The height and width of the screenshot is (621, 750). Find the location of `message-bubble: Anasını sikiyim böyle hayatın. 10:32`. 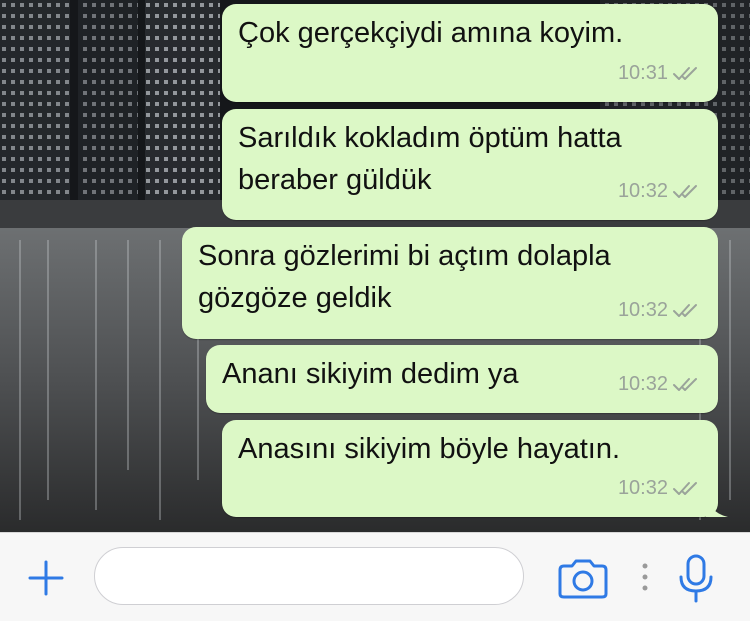

message-bubble: Anasını sikiyim böyle hayatın. 10:32 is located at coordinates (475, 468).